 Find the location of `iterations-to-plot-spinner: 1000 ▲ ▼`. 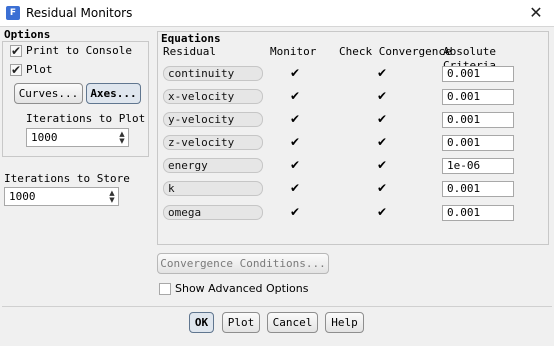

iterations-to-plot-spinner: 1000 ▲ ▼ is located at coordinates (77, 137).